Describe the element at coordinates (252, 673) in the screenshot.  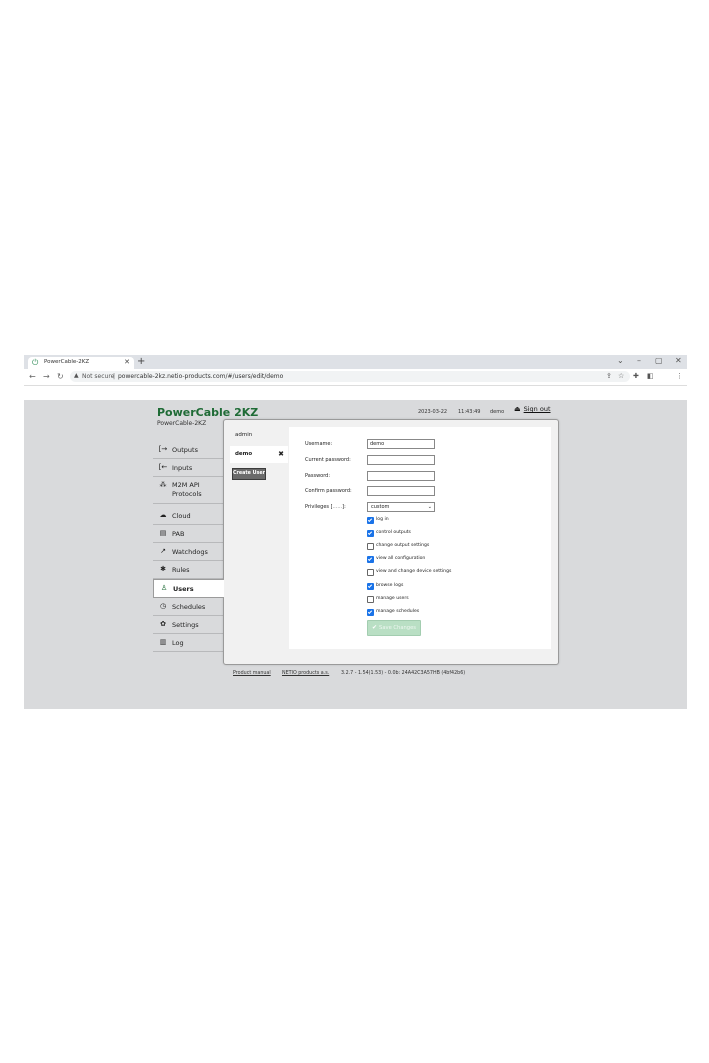
I see `product-manual-link: Product manual` at that location.